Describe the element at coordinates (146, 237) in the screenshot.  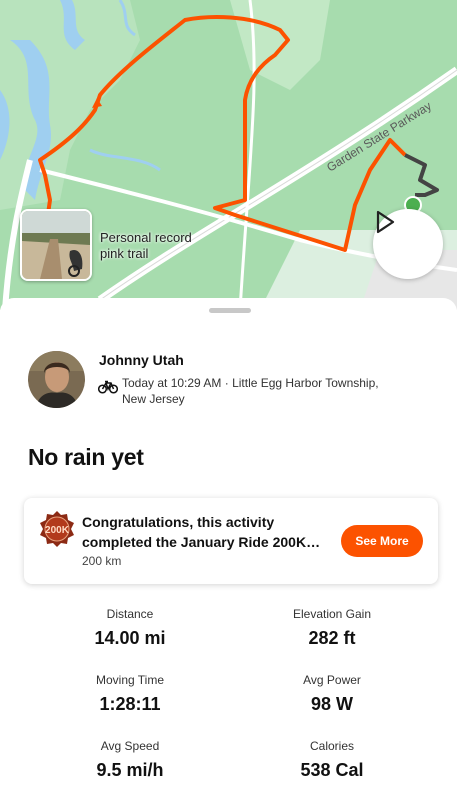
I see `photo-caption-line1: Personal record` at that location.